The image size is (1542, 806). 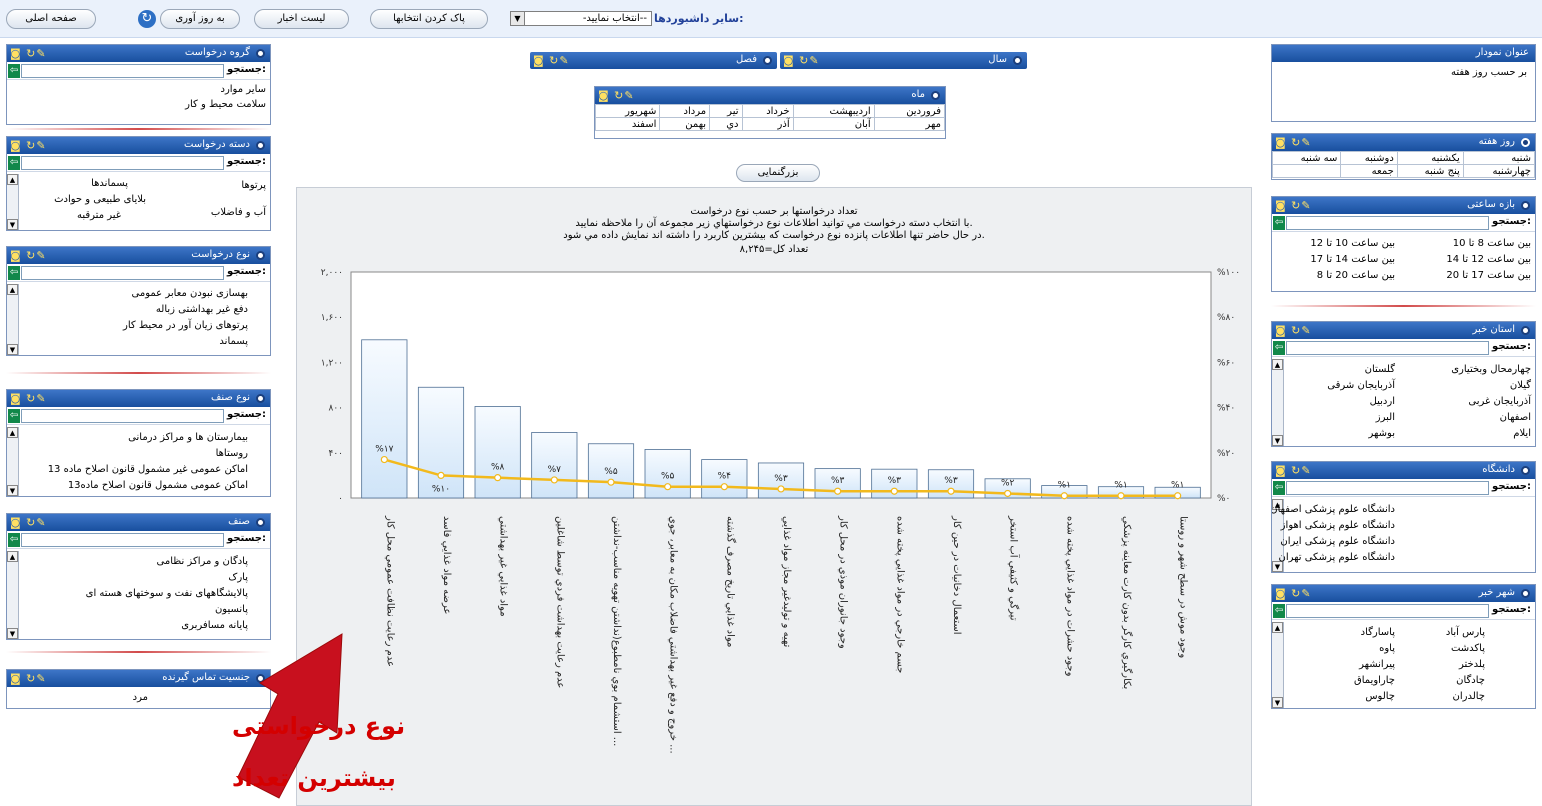 I want to click on news-list-button: لیست اخبار, so click(x=301, y=19).